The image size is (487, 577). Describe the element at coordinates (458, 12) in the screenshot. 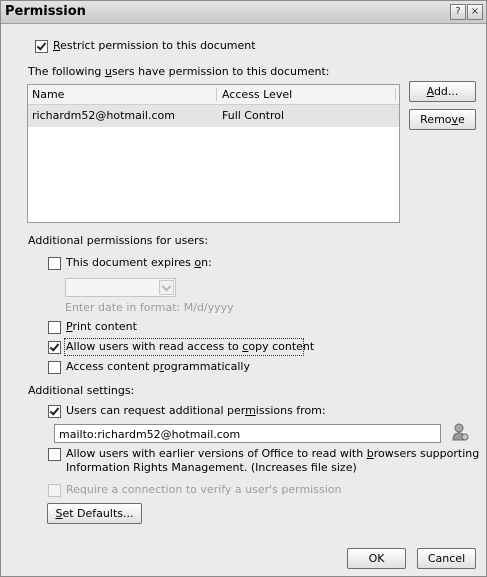

I see `help-icon: ?` at that location.